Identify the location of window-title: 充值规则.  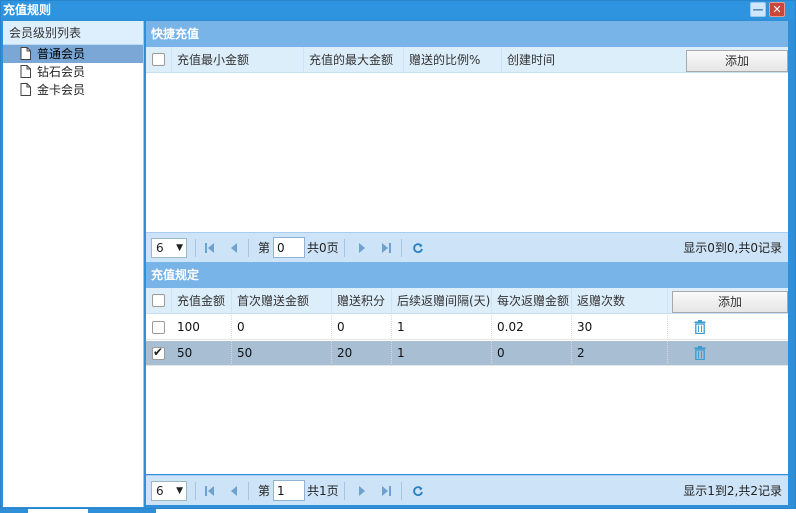
(27, 10).